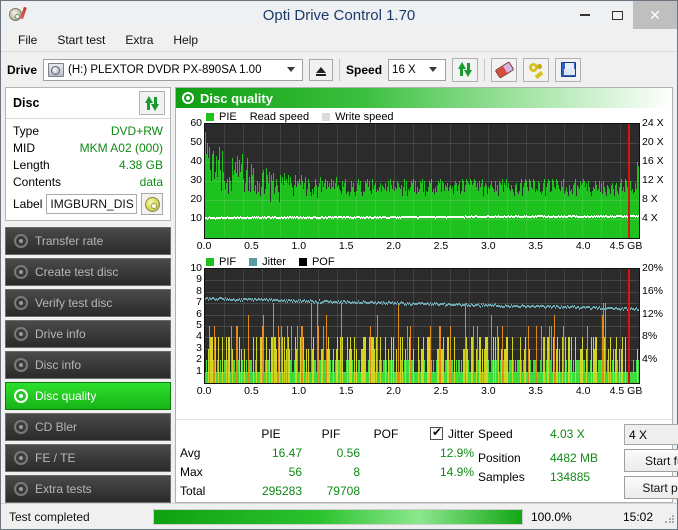  I want to click on resize-grip, so click(668, 517).